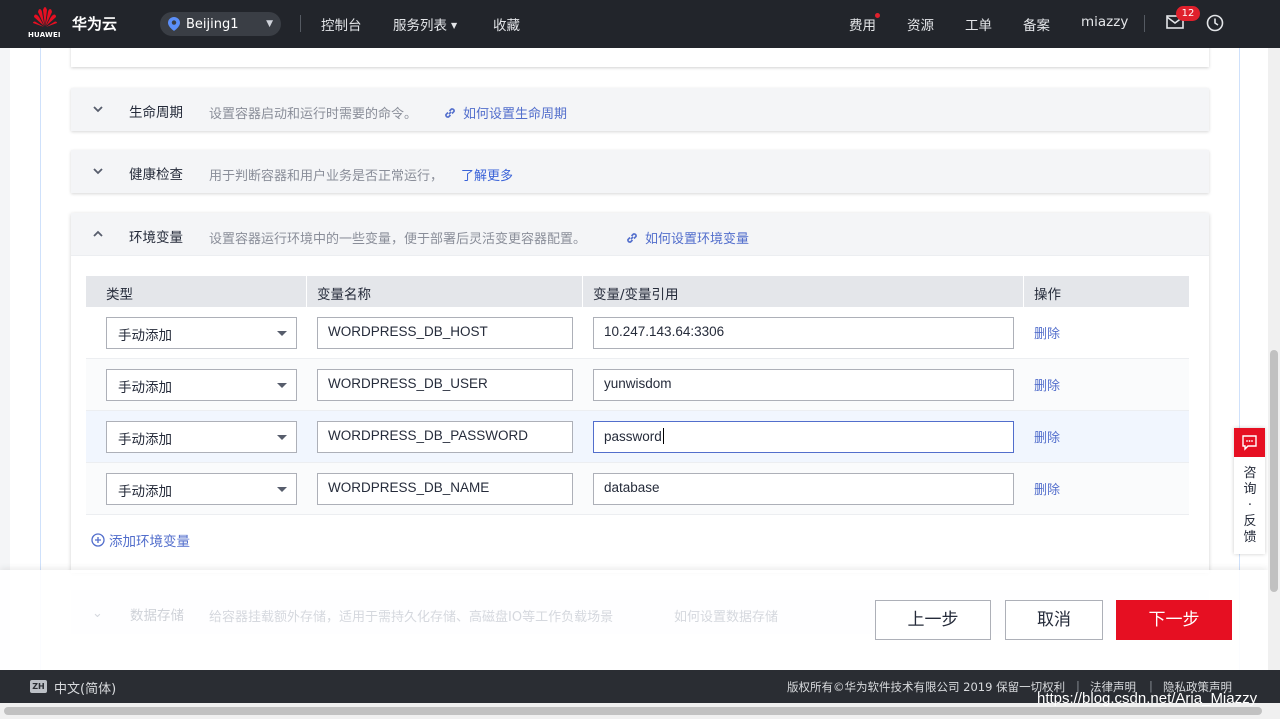 Image resolution: width=1280 pixels, height=719 pixels. I want to click on nav-billing-label: 费用, so click(862, 26).